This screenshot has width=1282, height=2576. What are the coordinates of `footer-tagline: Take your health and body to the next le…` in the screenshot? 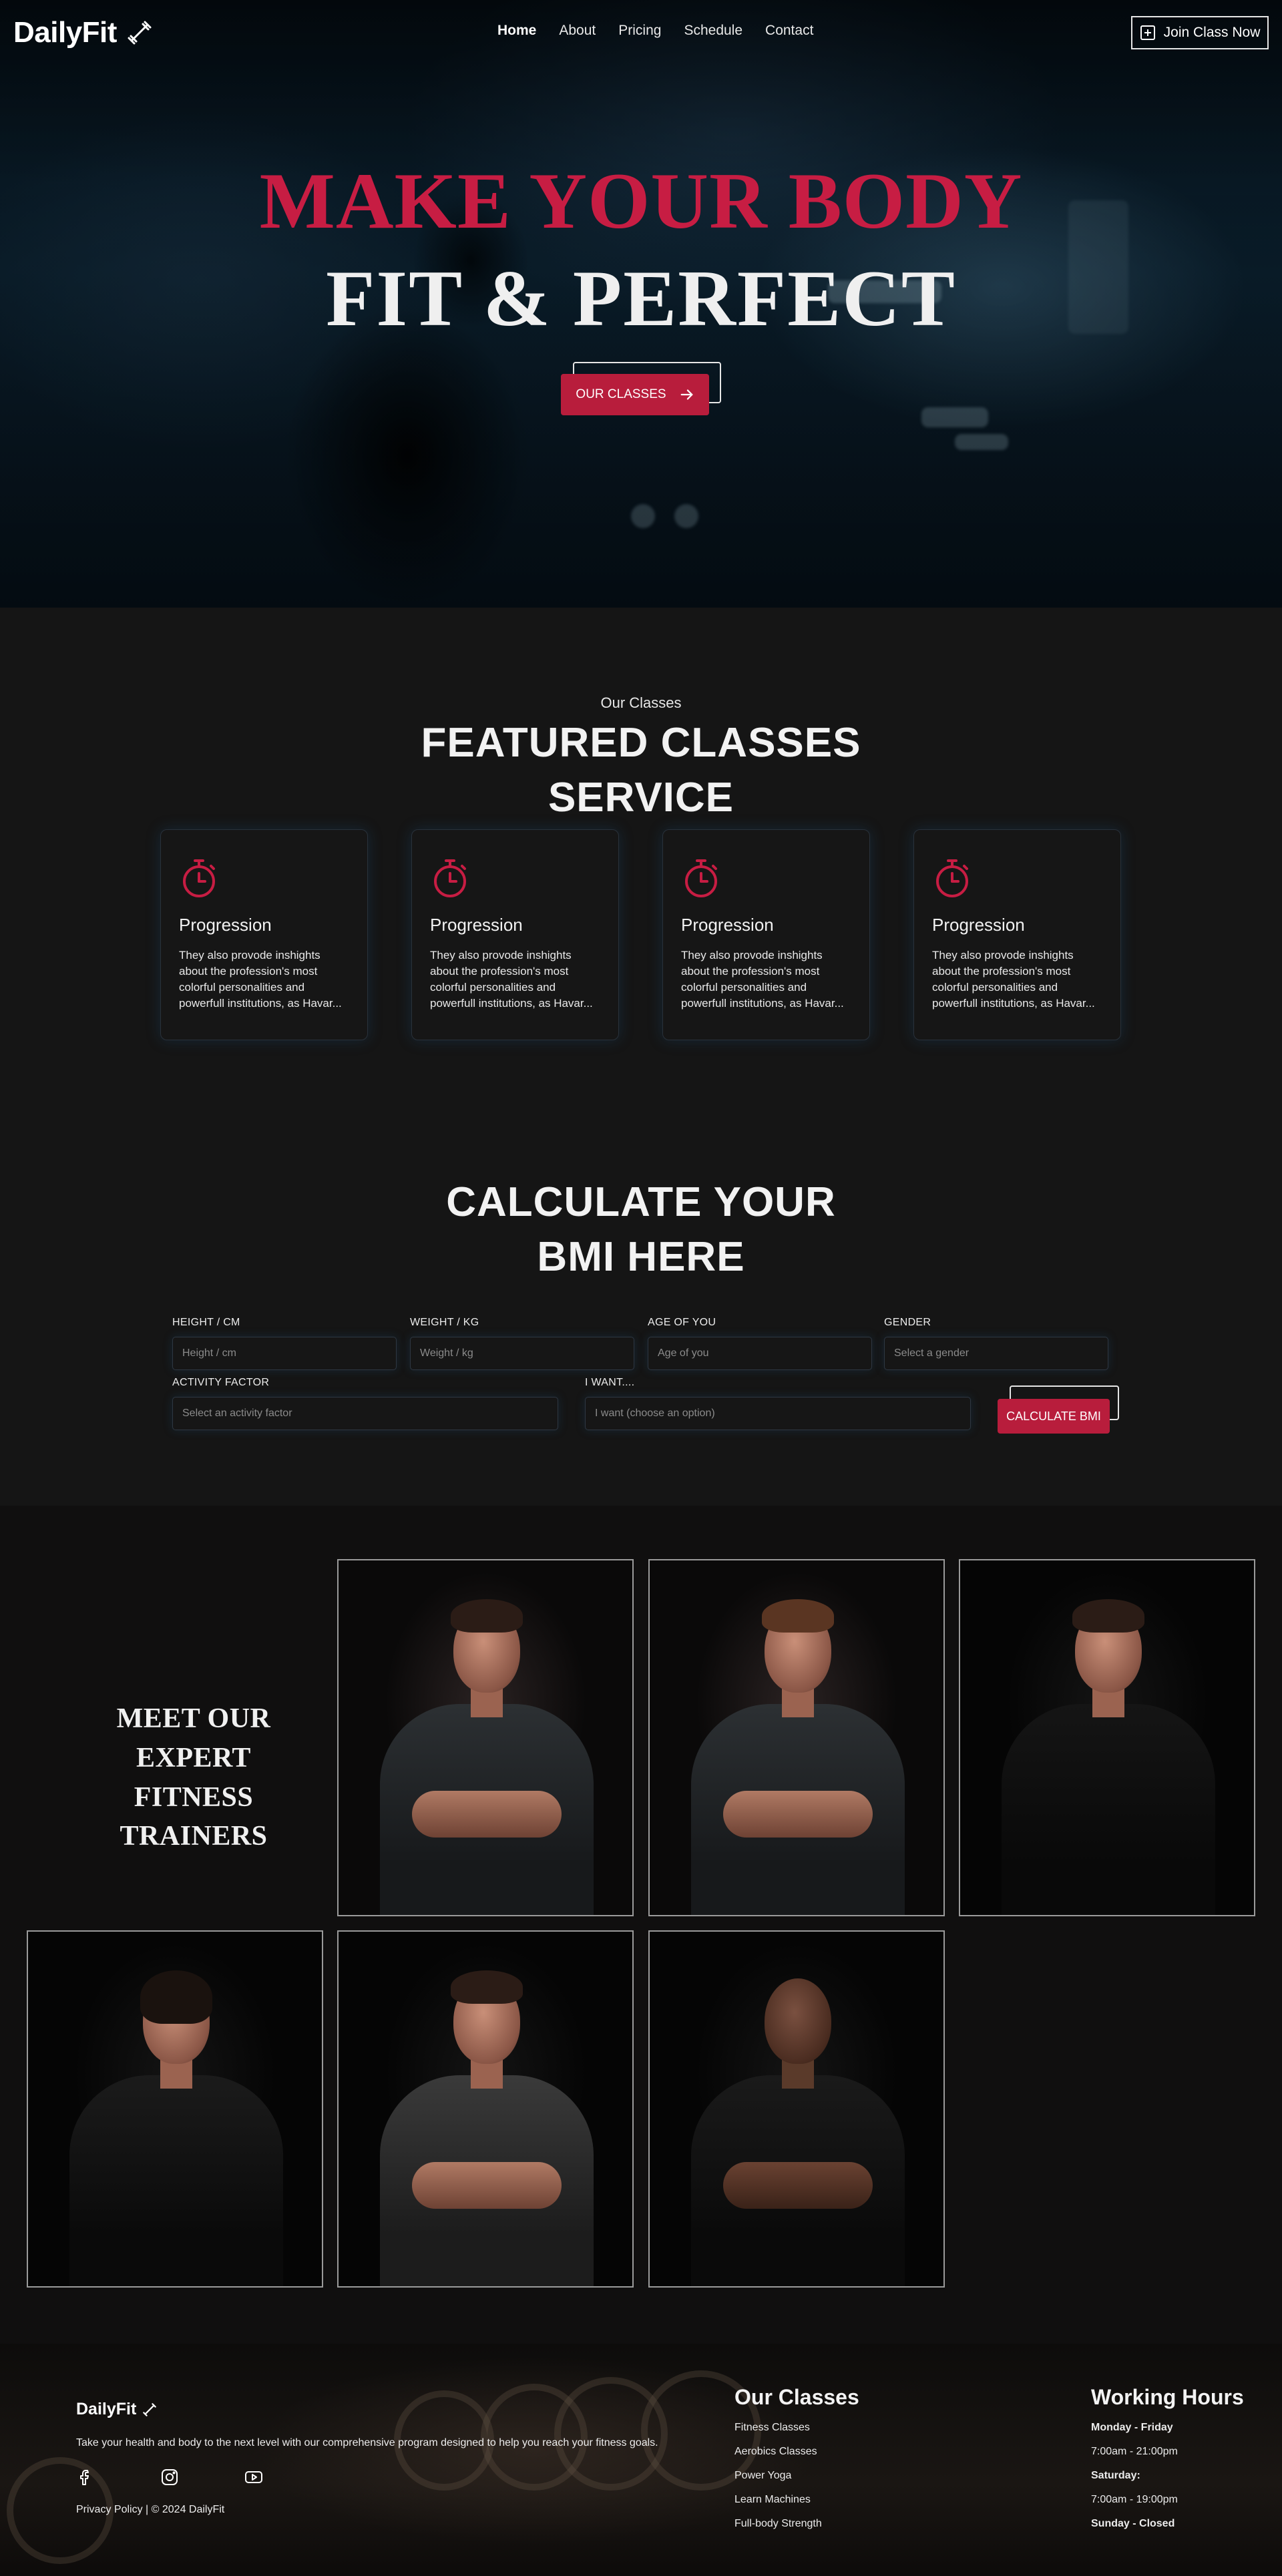 It's located at (367, 2442).